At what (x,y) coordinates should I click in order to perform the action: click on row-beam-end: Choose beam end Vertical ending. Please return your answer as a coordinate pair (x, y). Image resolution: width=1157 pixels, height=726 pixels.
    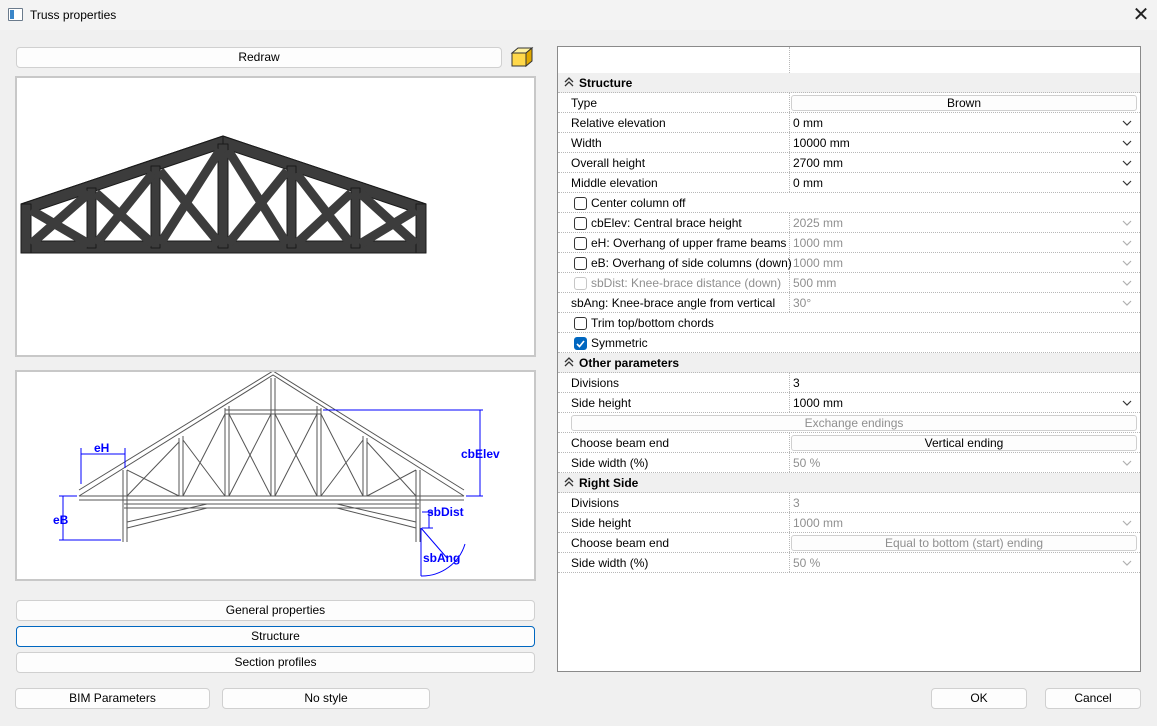
    Looking at the image, I should click on (849, 443).